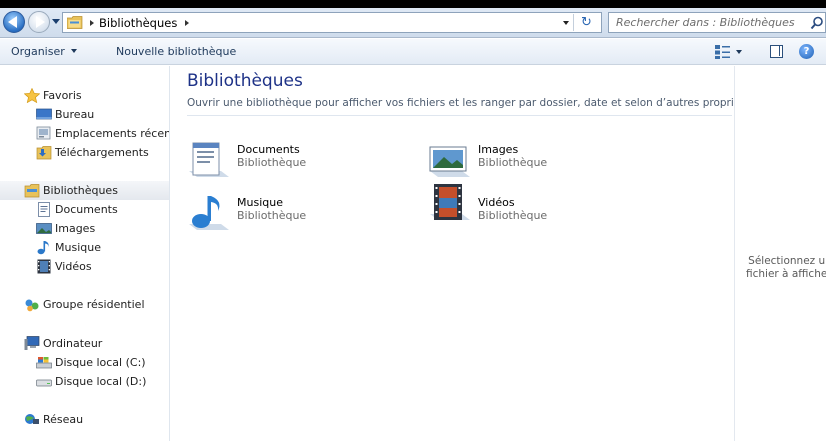  I want to click on new-library-button: Nouvelle bibliothèque, so click(176, 51).